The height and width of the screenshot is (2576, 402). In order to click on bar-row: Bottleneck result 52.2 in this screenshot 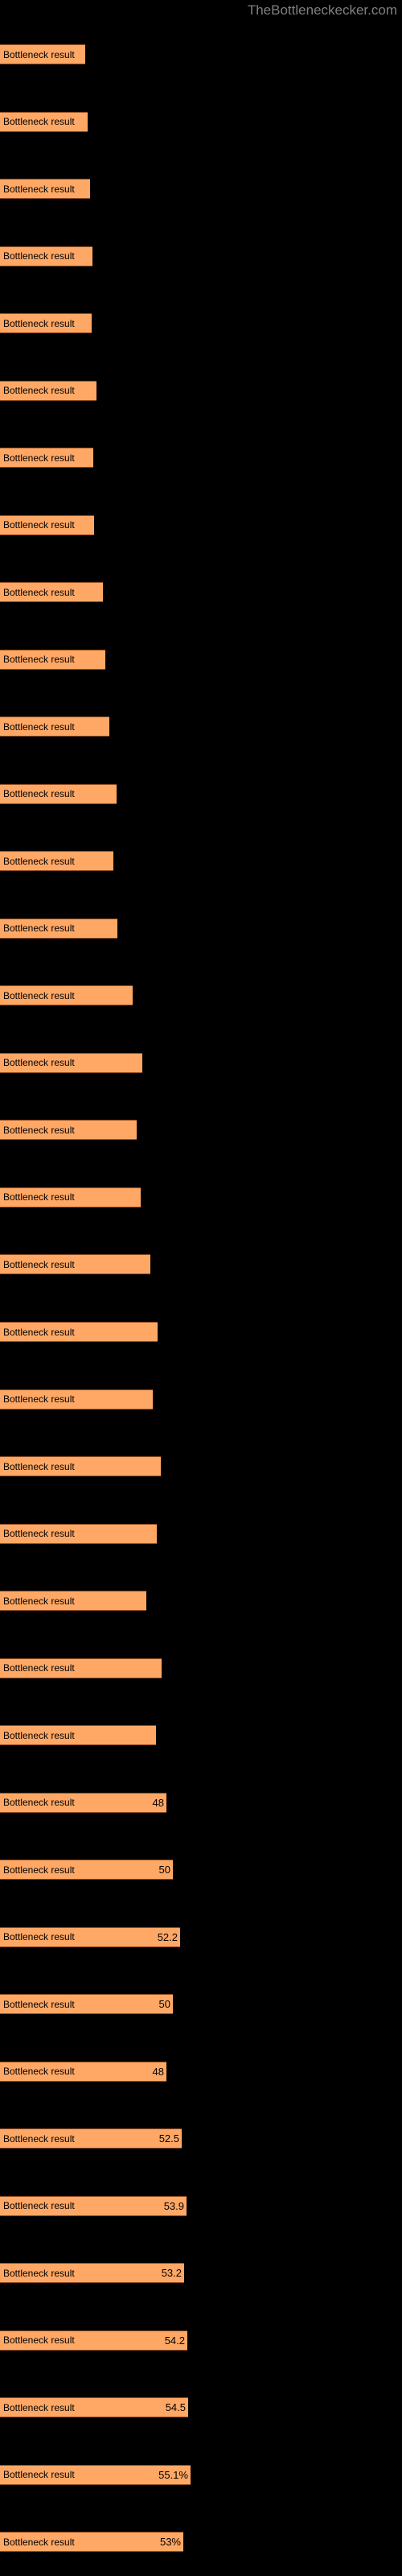, I will do `click(201, 1937)`.